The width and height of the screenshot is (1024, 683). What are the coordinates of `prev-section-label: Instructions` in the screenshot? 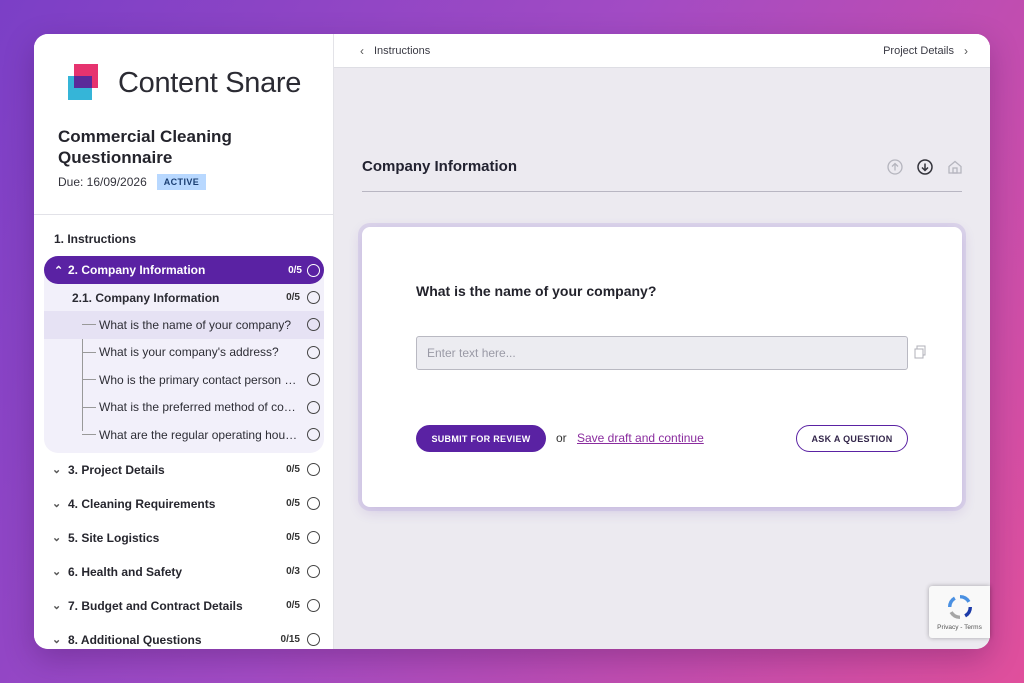 It's located at (402, 51).